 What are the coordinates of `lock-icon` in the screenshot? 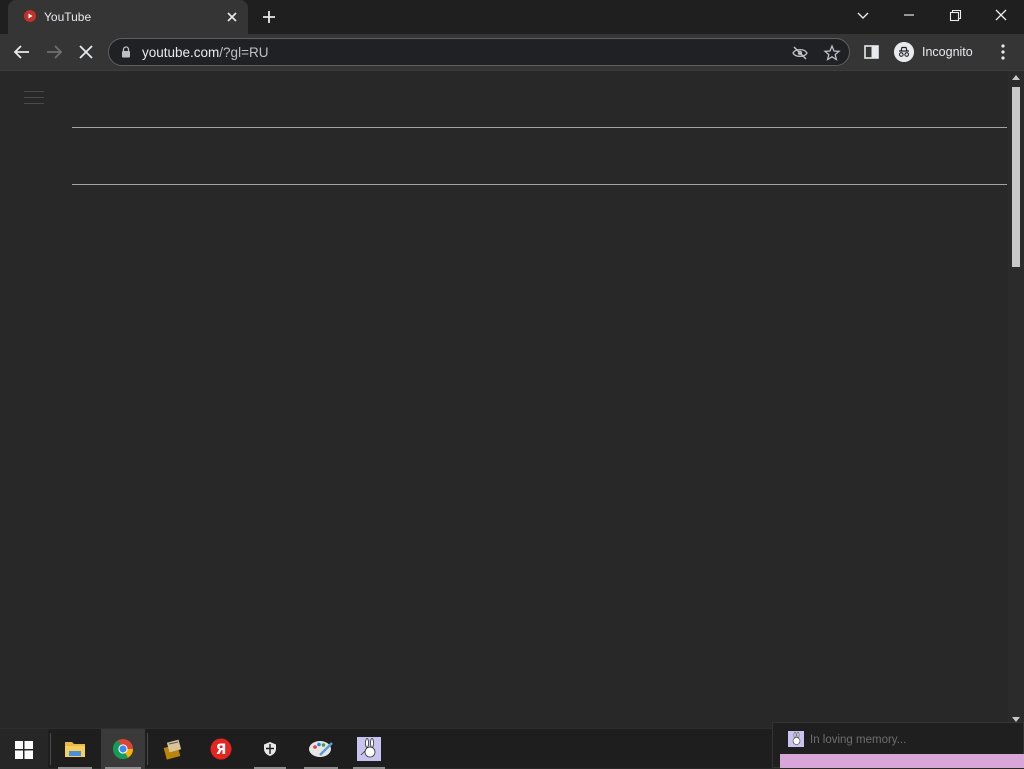 It's located at (126, 52).